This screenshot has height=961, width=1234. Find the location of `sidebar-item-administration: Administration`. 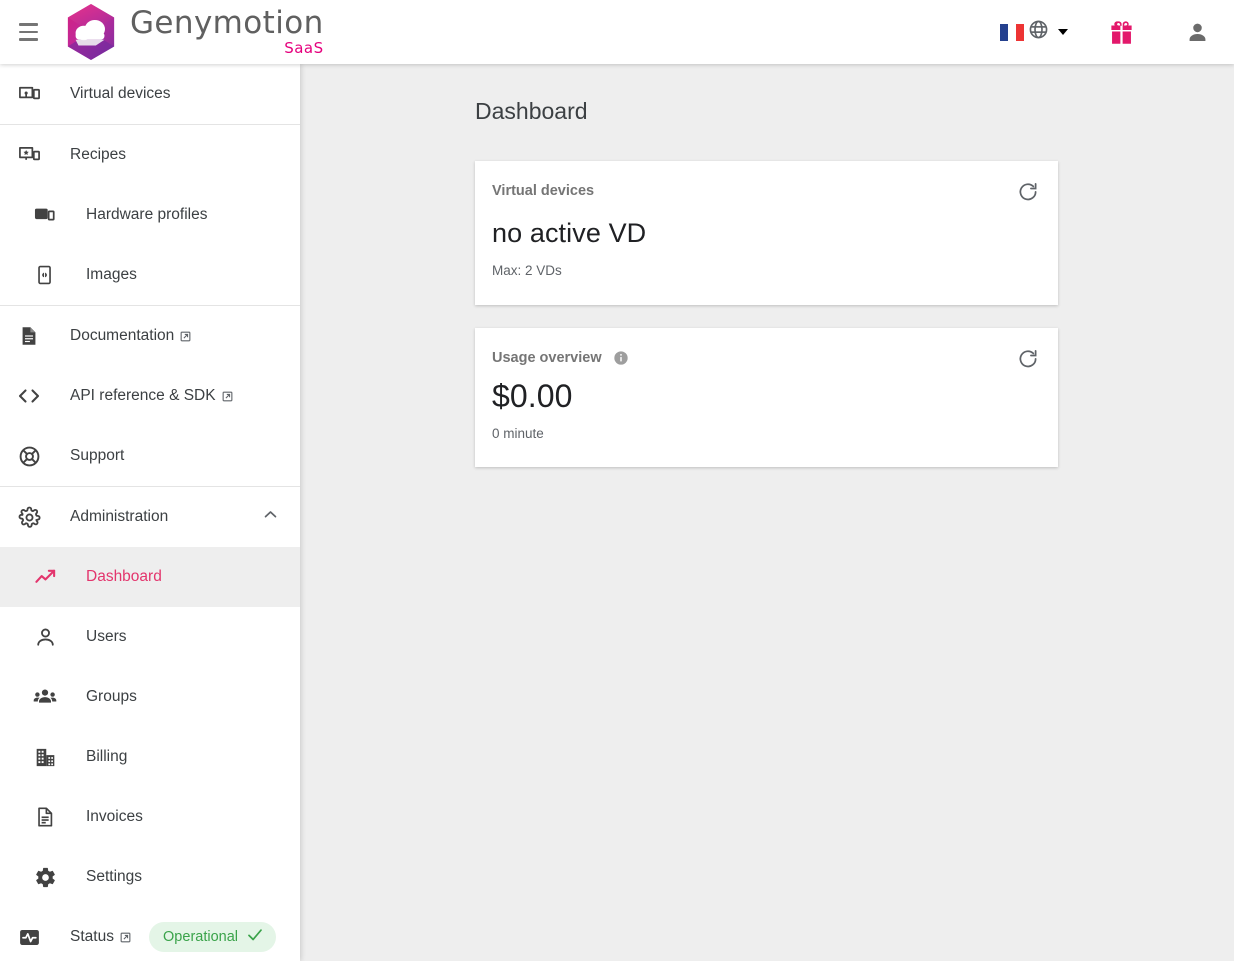

sidebar-item-administration: Administration is located at coordinates (150, 517).